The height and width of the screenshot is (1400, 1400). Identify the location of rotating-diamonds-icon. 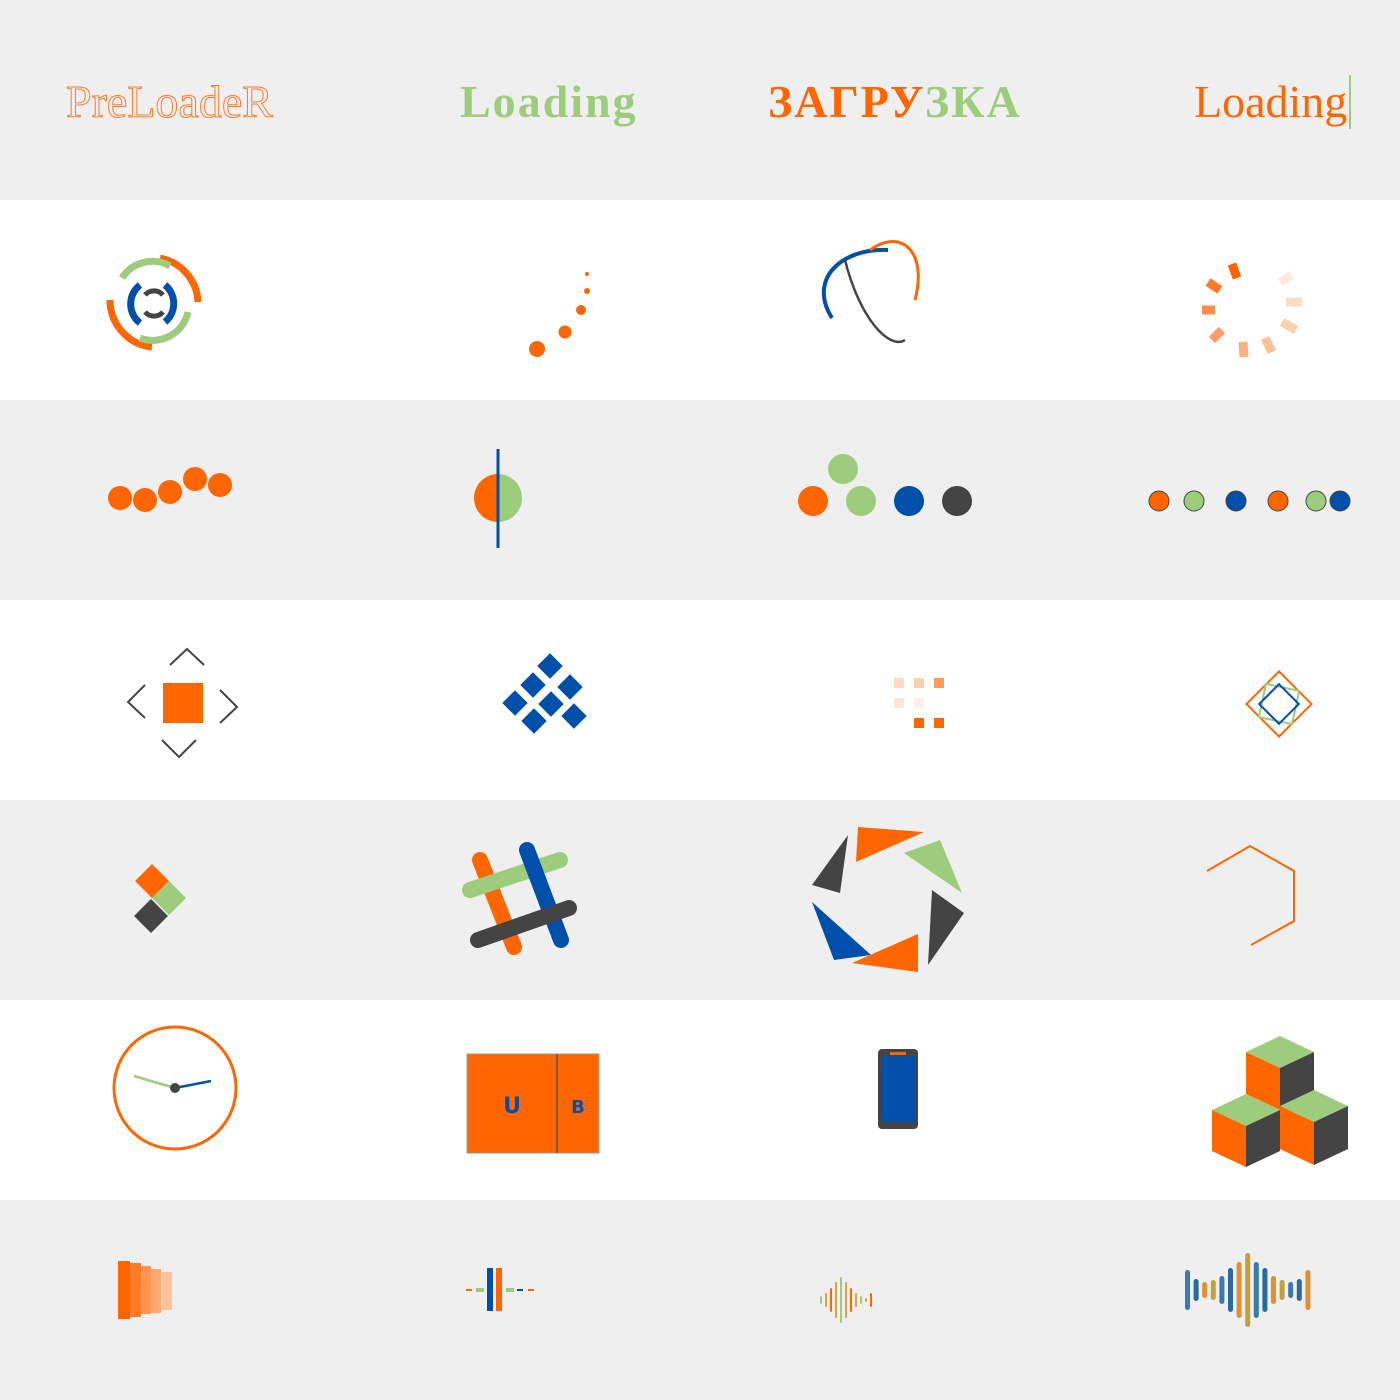
(1279, 704).